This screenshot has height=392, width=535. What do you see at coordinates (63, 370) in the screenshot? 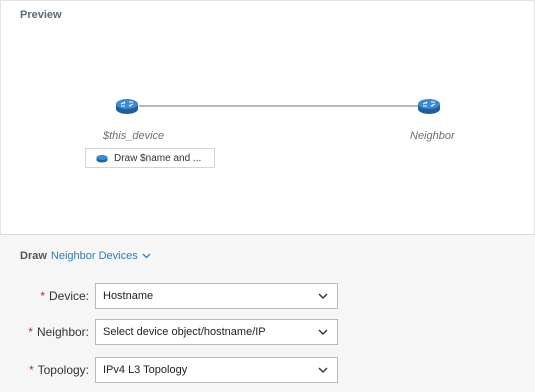
I see `topology-label: Topology:` at bounding box center [63, 370].